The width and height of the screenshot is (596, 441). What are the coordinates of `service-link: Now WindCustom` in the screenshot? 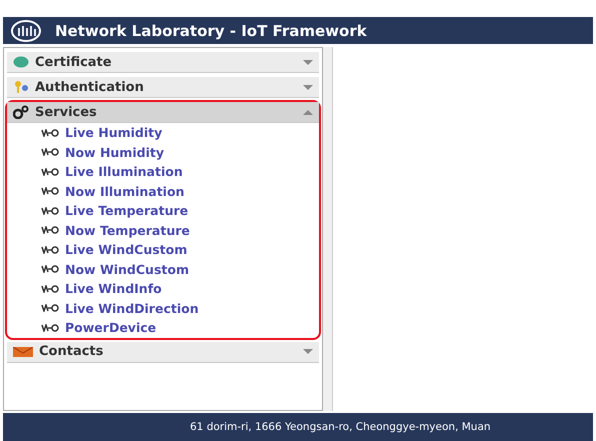 It's located at (127, 269).